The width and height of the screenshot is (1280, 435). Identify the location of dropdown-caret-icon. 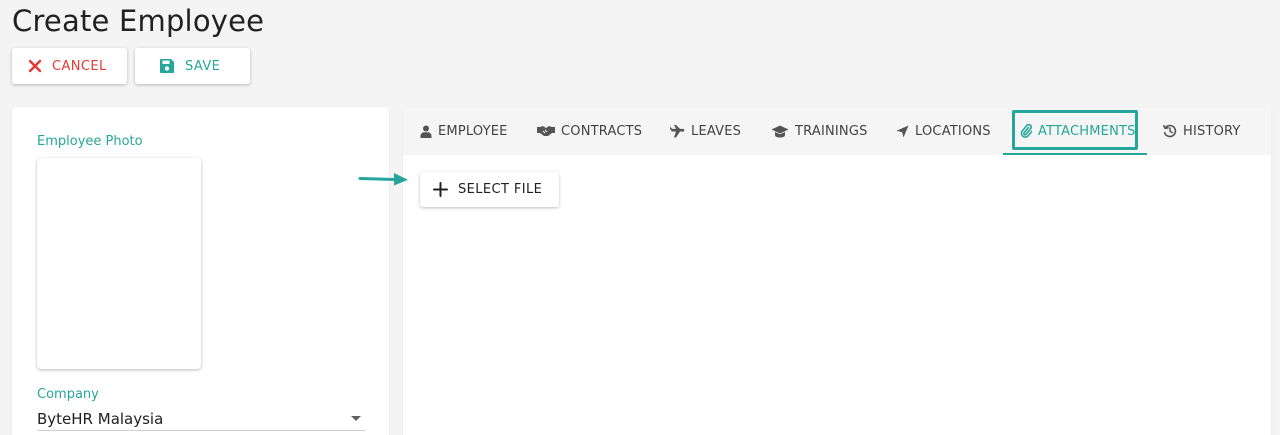
(356, 418).